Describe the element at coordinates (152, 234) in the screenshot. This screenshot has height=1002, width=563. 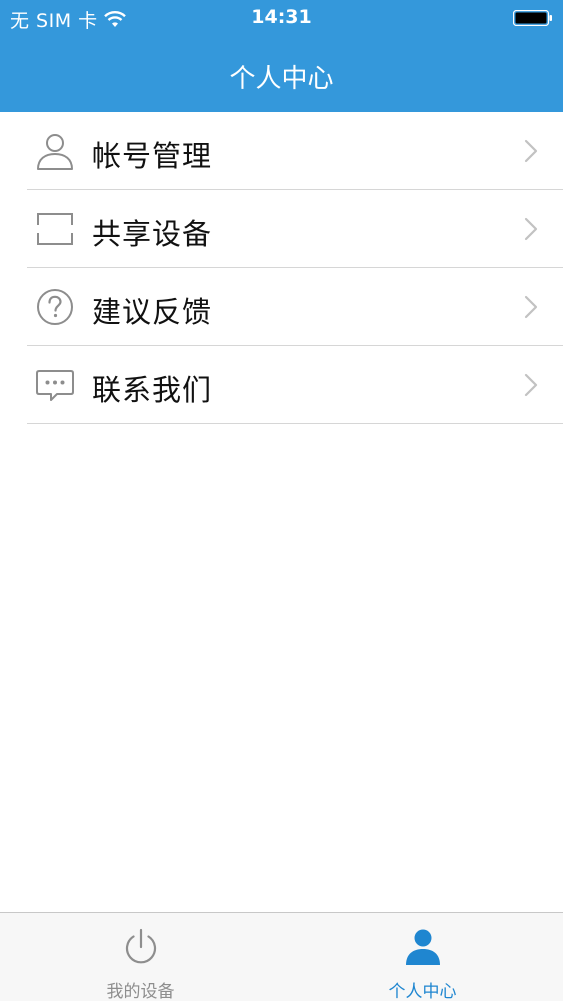
I see `menu-item-label: 共享设备` at that location.